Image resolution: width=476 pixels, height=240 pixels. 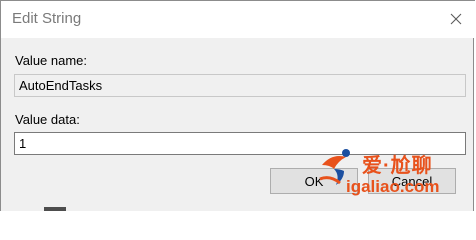 What do you see at coordinates (393, 186) in the screenshot?
I see `watermark-url: igaliao.com` at bounding box center [393, 186].